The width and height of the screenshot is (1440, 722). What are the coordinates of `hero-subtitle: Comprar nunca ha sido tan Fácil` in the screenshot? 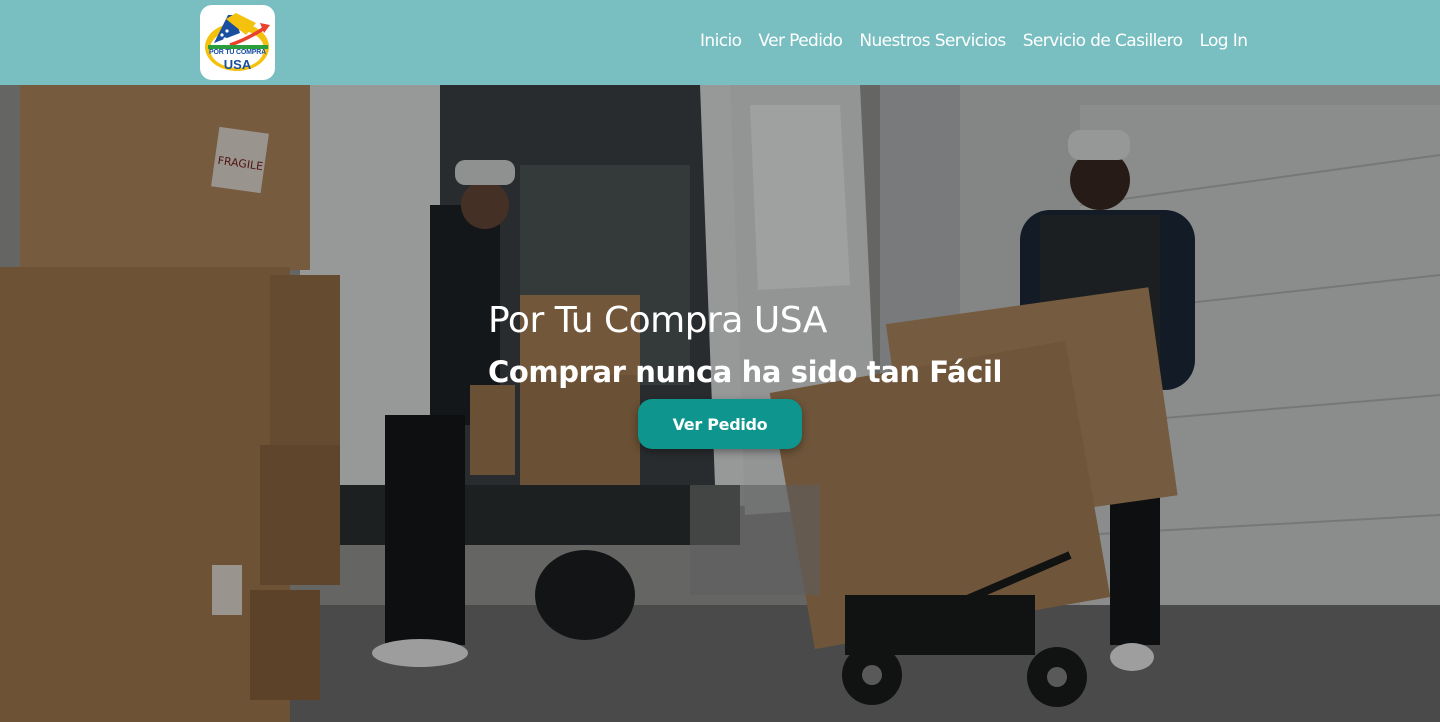 It's located at (745, 372).